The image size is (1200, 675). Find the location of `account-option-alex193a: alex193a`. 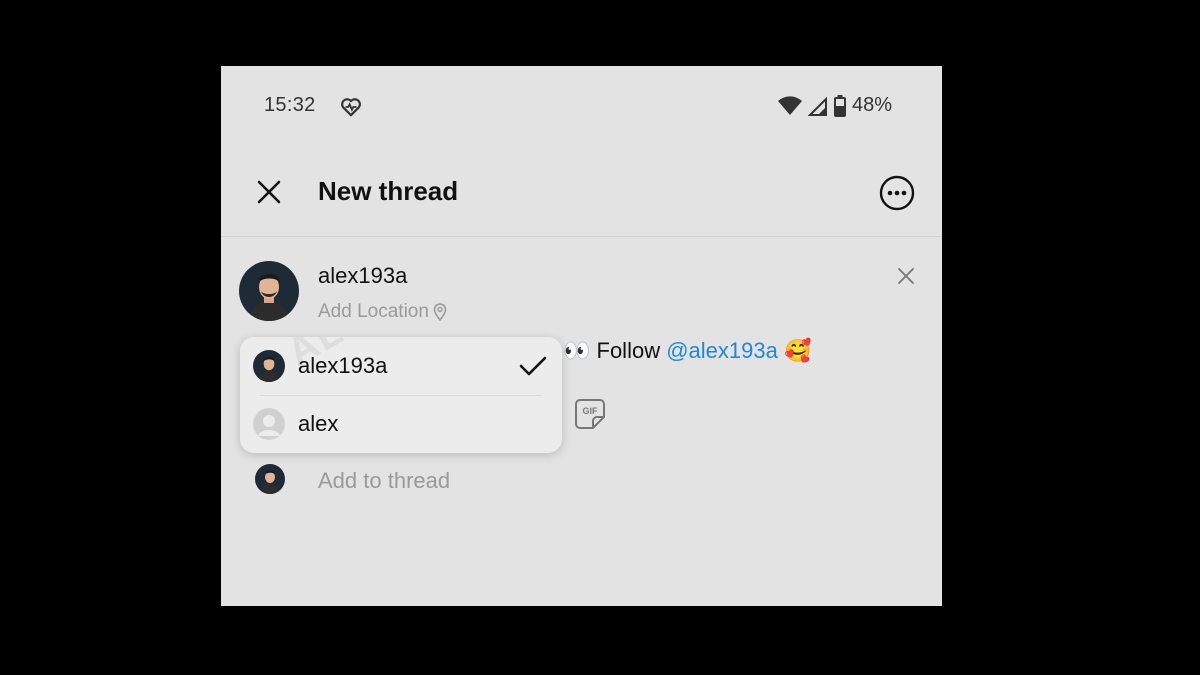

account-option-alex193a: alex193a is located at coordinates (401, 366).